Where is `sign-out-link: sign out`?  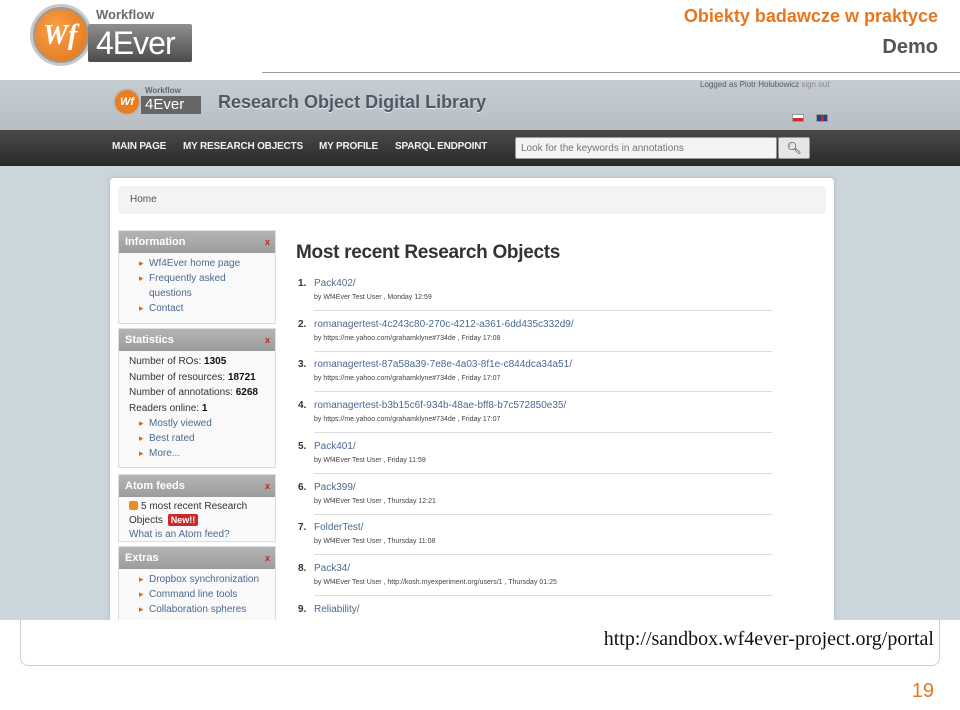
sign-out-link: sign out is located at coordinates (815, 84).